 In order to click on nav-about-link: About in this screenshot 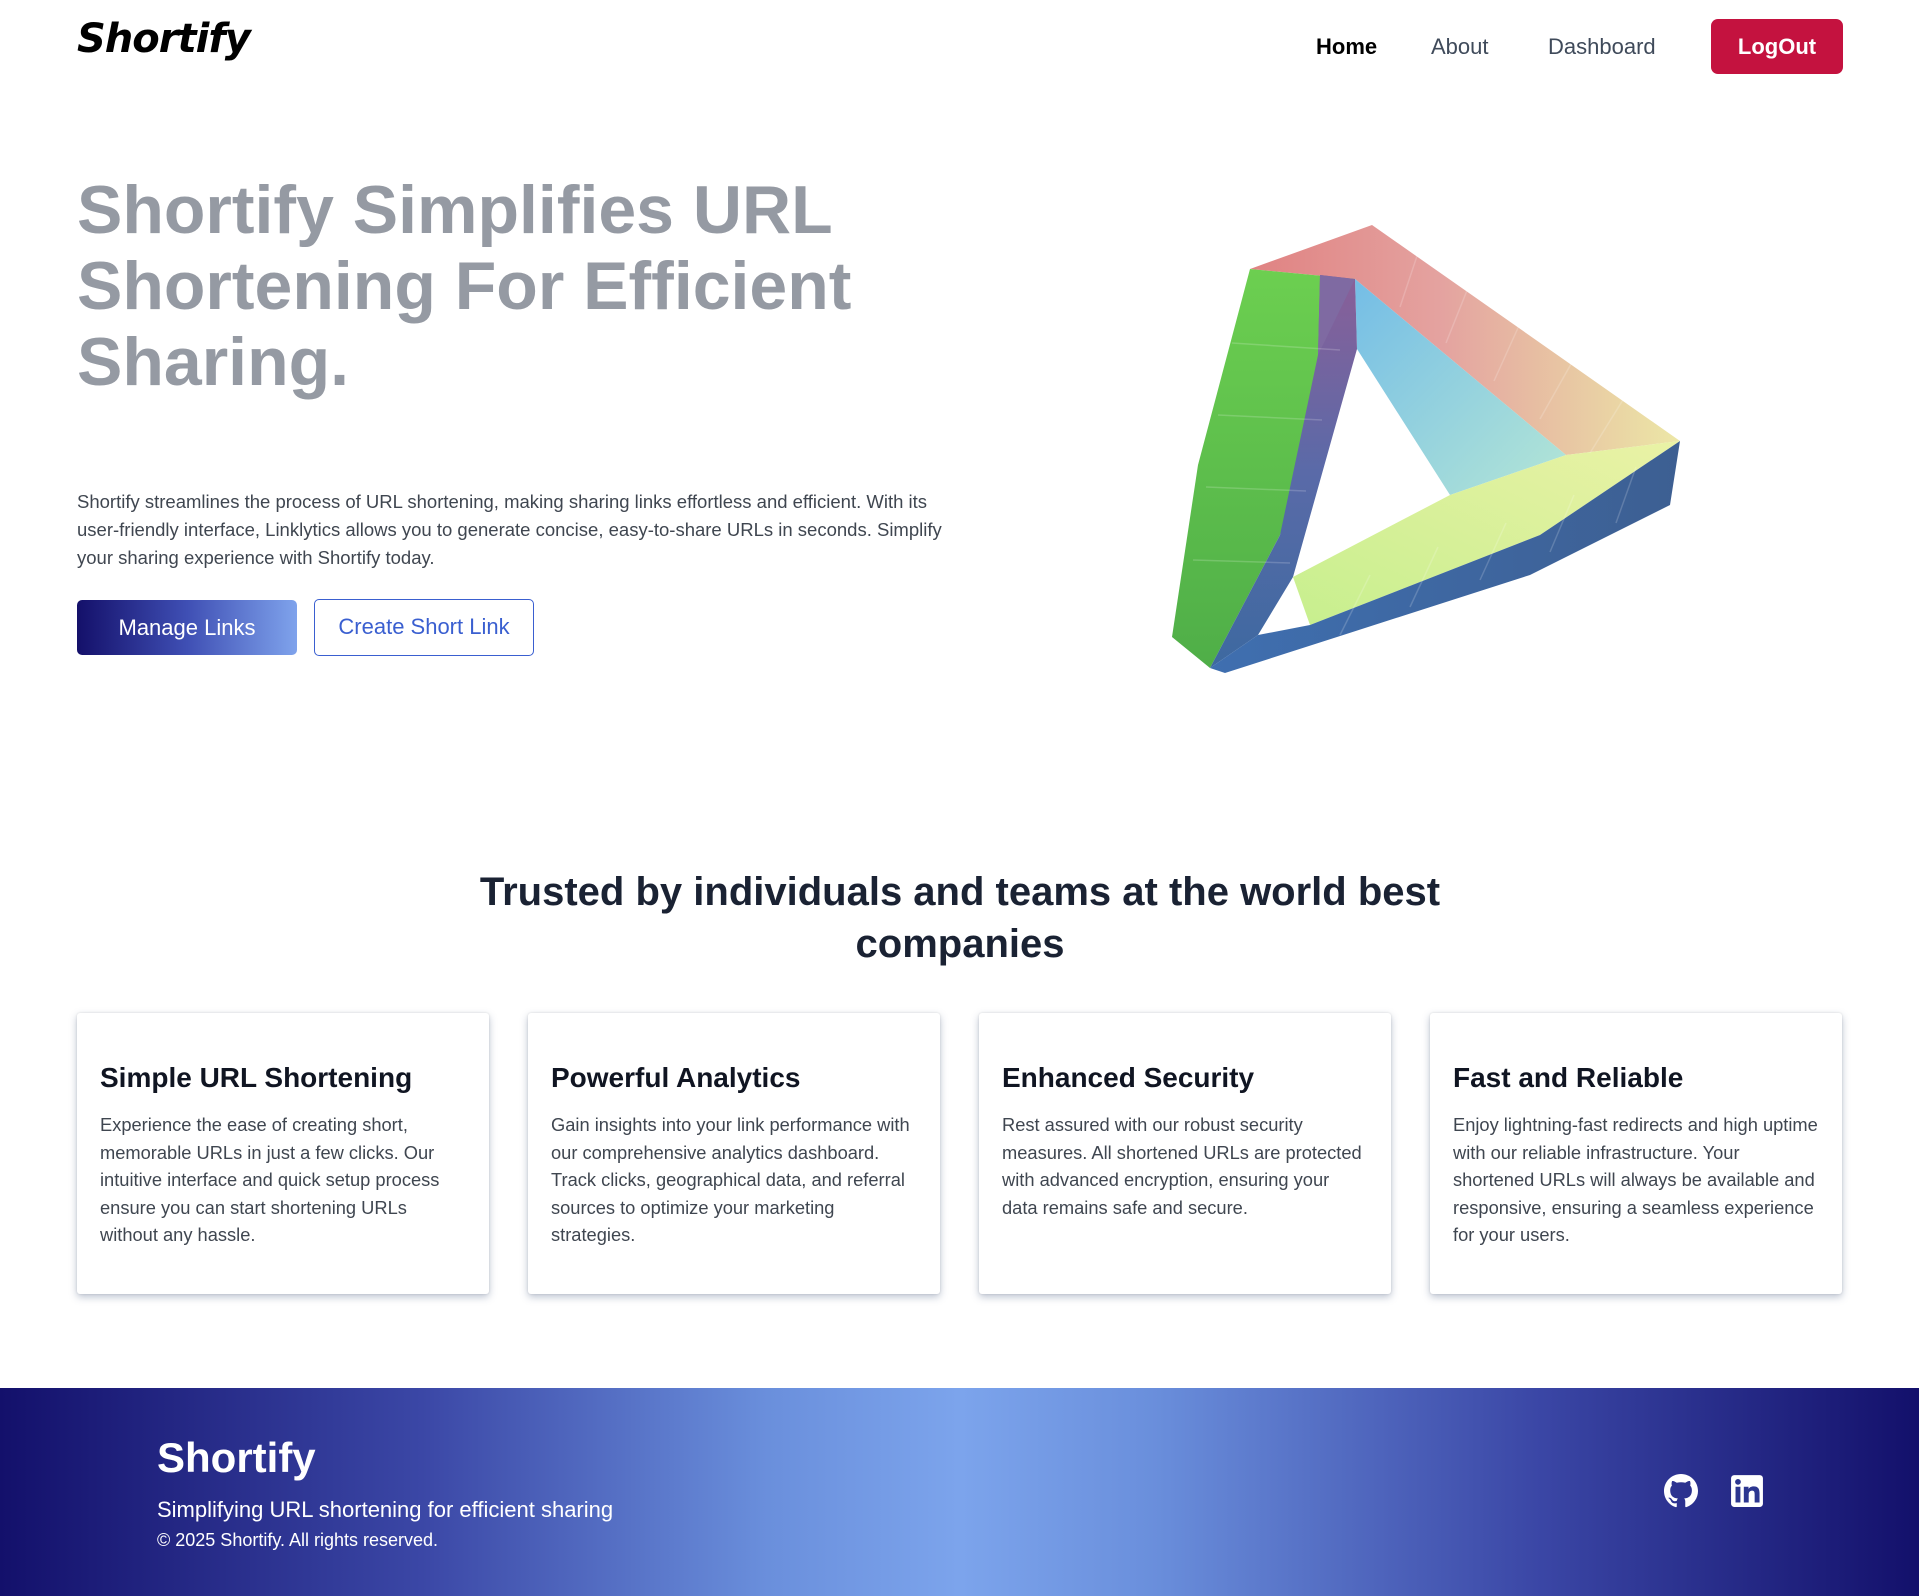, I will do `click(1460, 47)`.